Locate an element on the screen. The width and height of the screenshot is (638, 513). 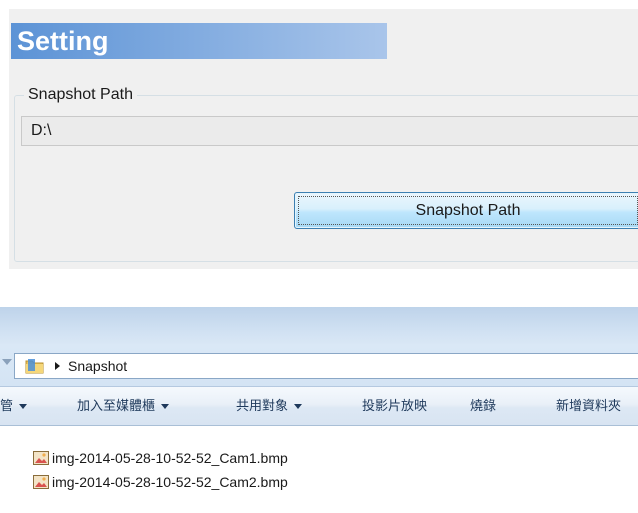
file-name: img-2014-05-28-10-52-52_Cam1.bmp is located at coordinates (170, 458).